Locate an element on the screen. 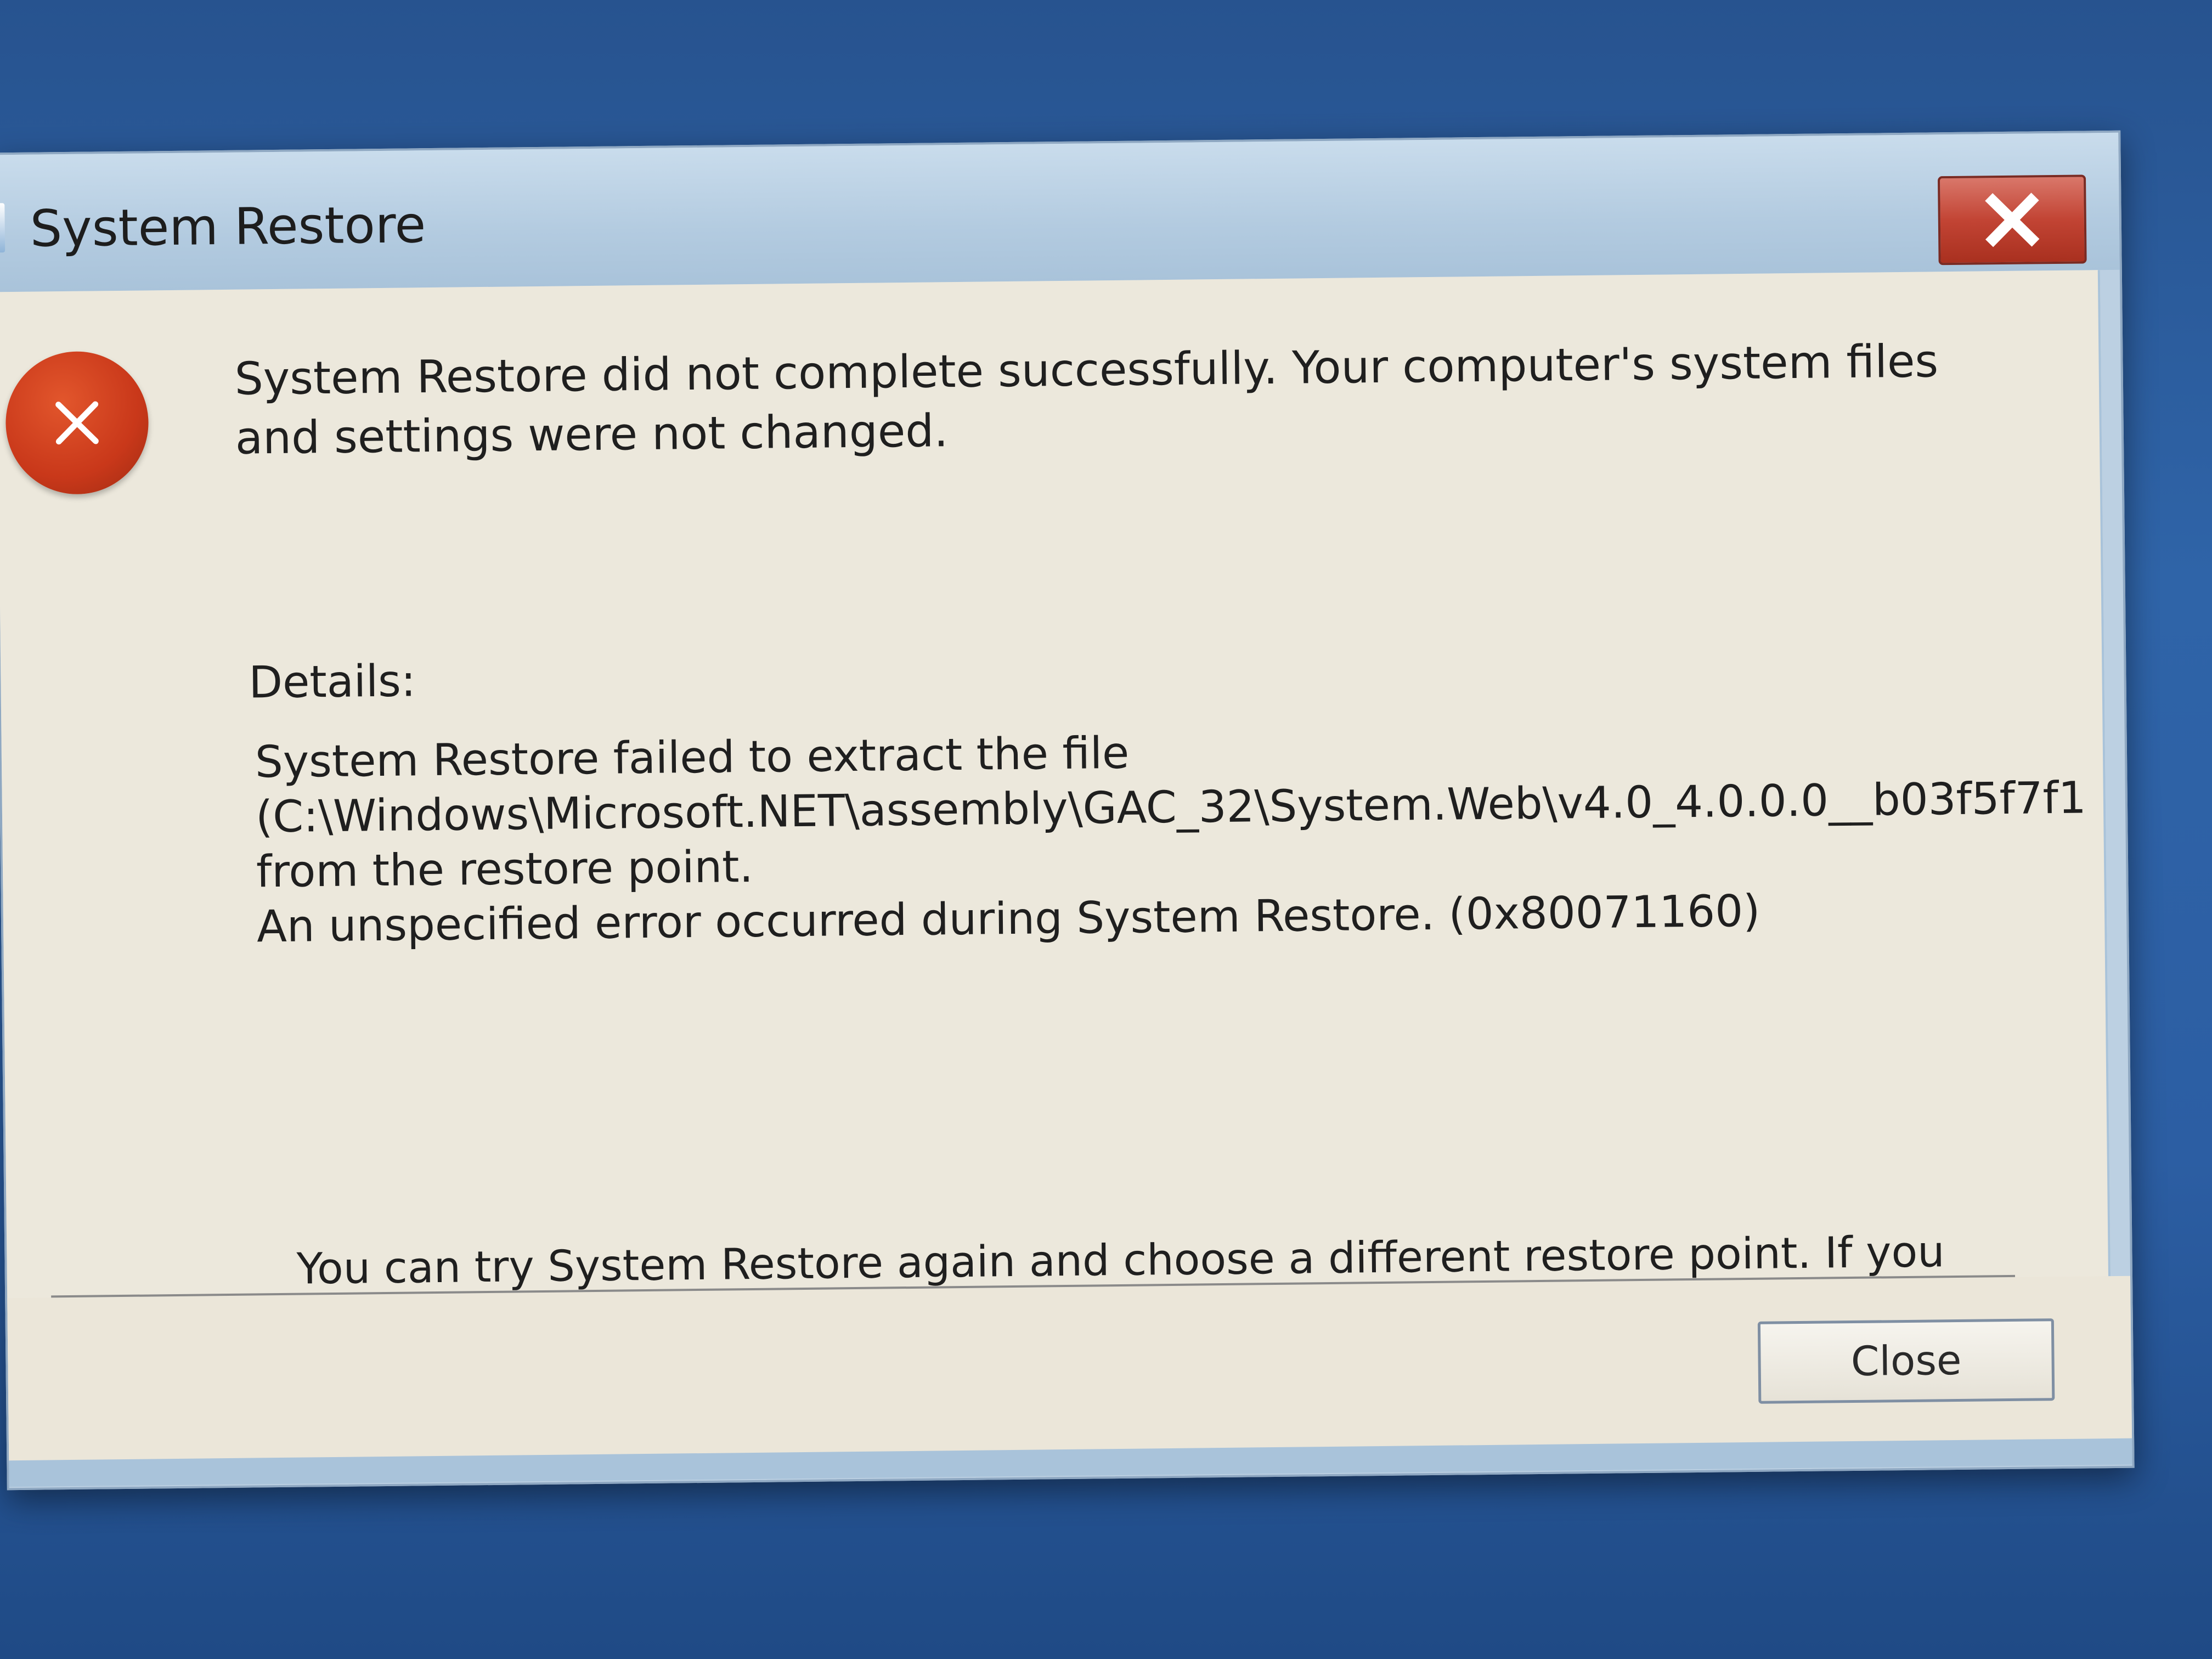 Image resolution: width=2212 pixels, height=1659 pixels. window-title: System Restore is located at coordinates (228, 226).